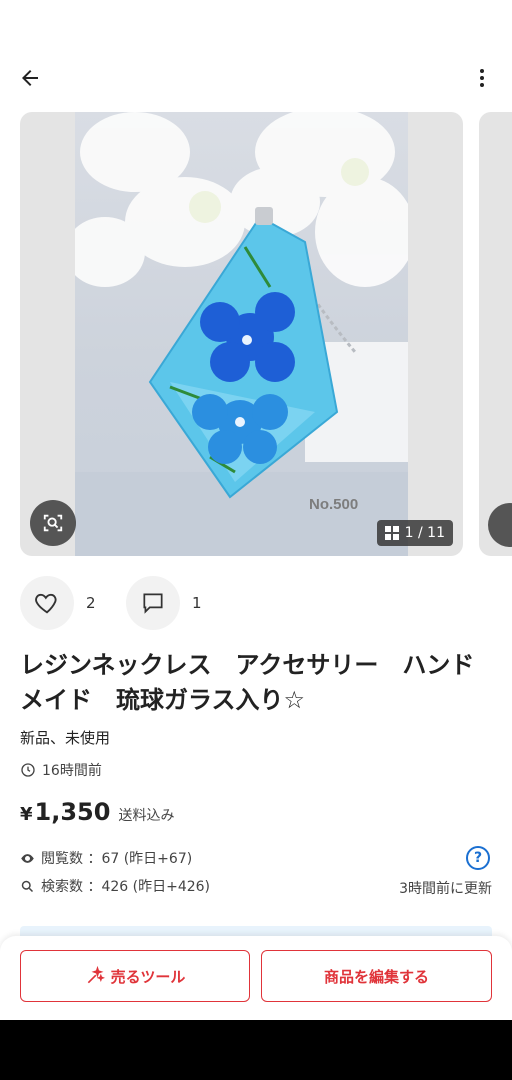 The image size is (512, 1080). I want to click on posted-time: 16時間前, so click(61, 770).